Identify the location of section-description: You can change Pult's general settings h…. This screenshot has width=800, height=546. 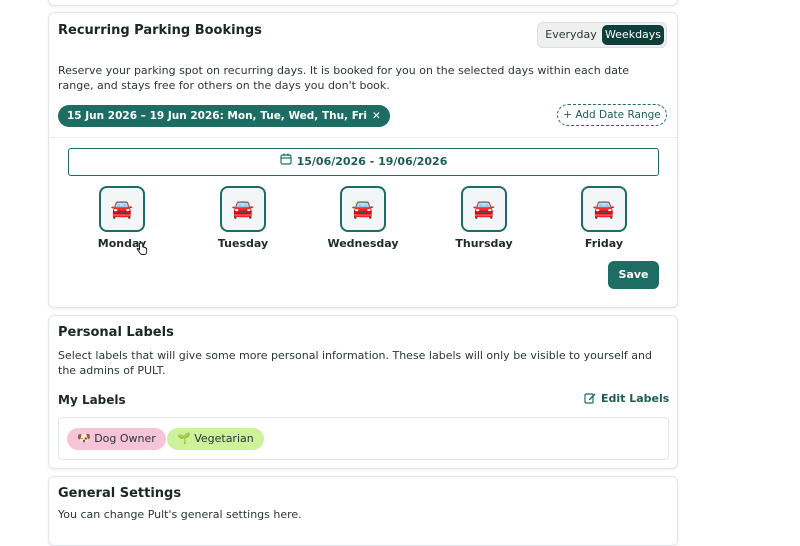
(180, 514).